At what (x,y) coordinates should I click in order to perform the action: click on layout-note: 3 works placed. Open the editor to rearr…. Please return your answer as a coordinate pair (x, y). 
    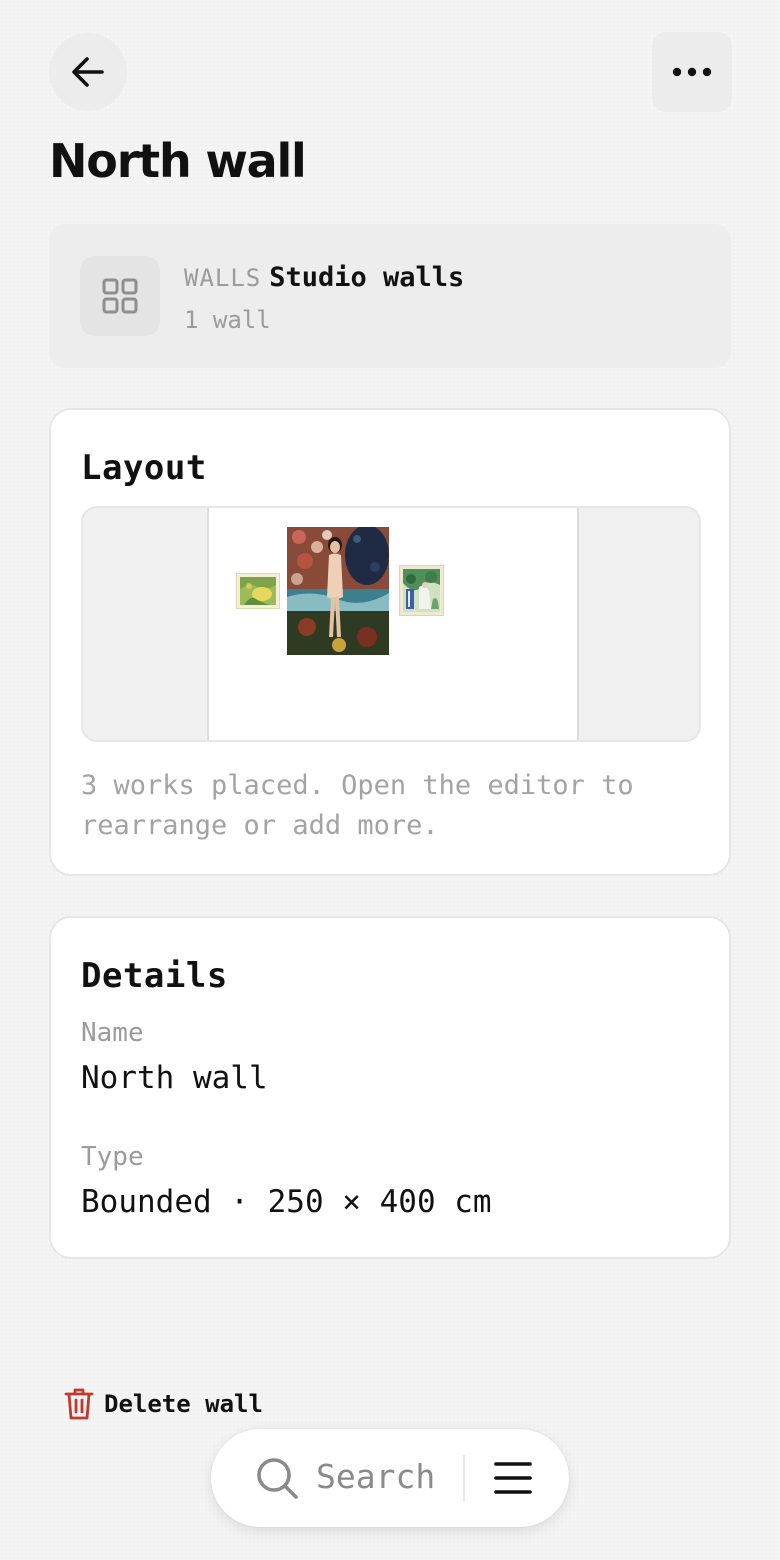
    Looking at the image, I should click on (357, 805).